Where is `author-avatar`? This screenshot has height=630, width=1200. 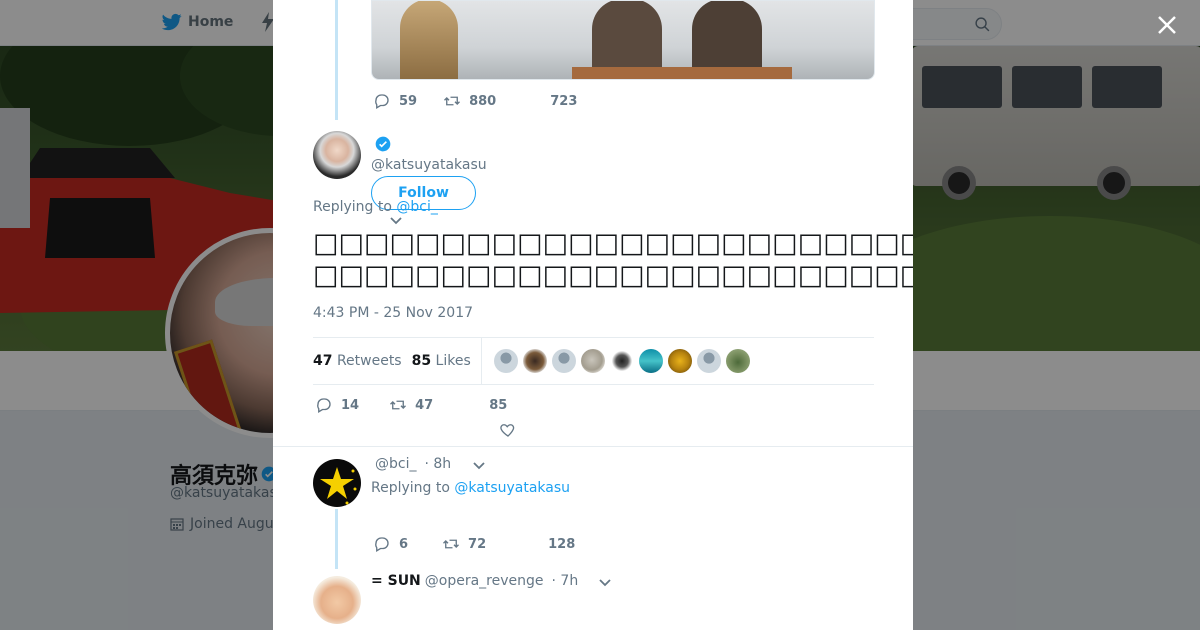
author-avatar is located at coordinates (337, 155).